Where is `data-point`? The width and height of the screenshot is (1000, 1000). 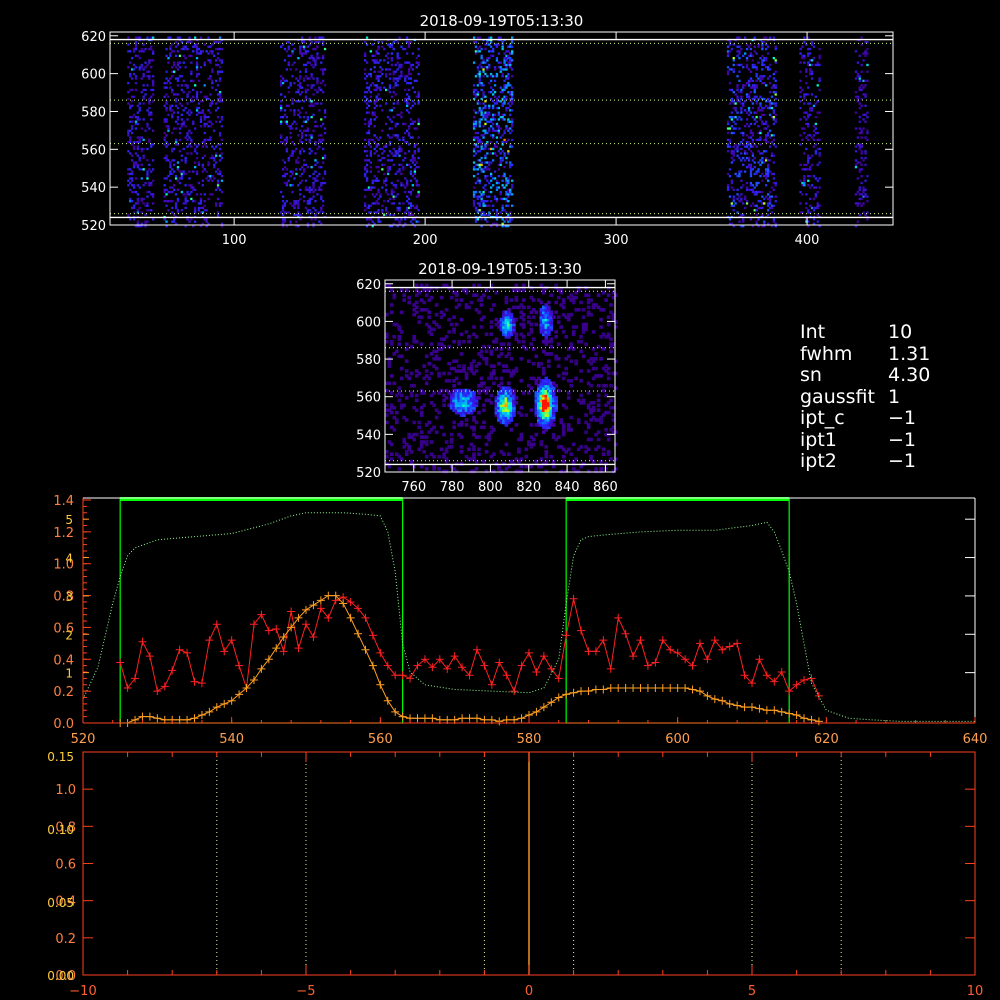
data-point is located at coordinates (231, 640).